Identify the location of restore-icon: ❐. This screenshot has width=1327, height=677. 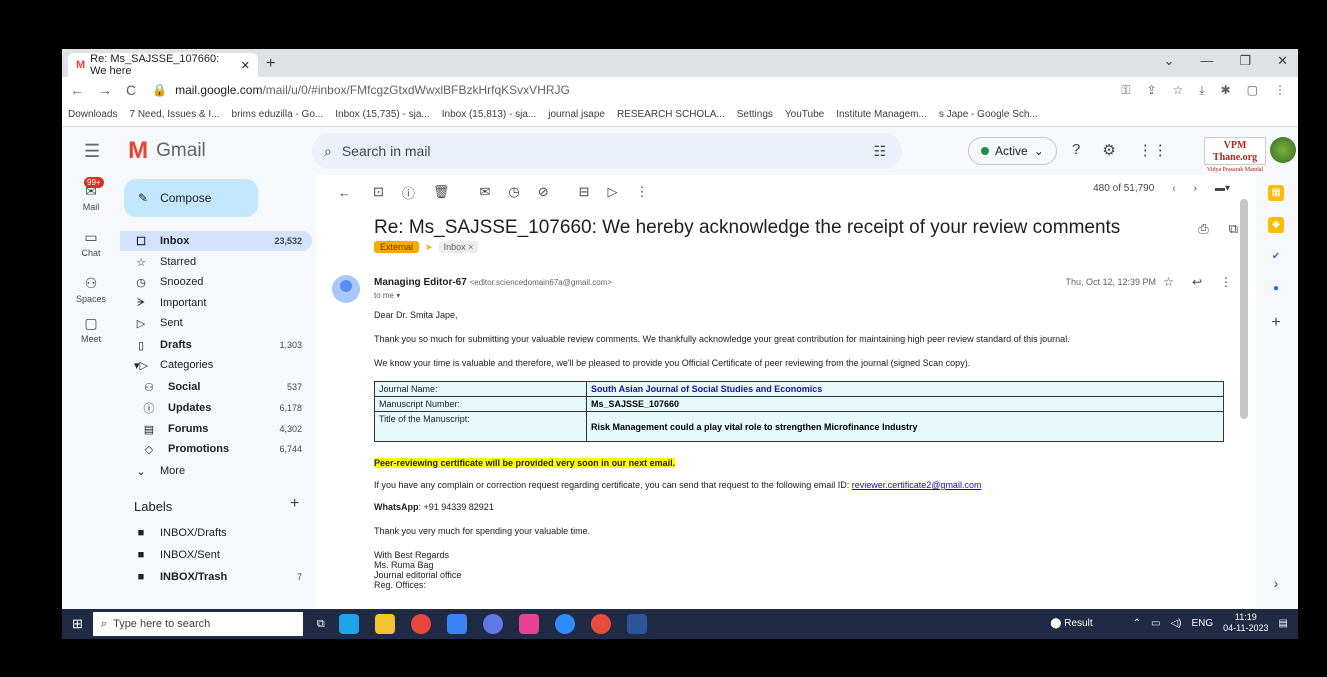
(1245, 61).